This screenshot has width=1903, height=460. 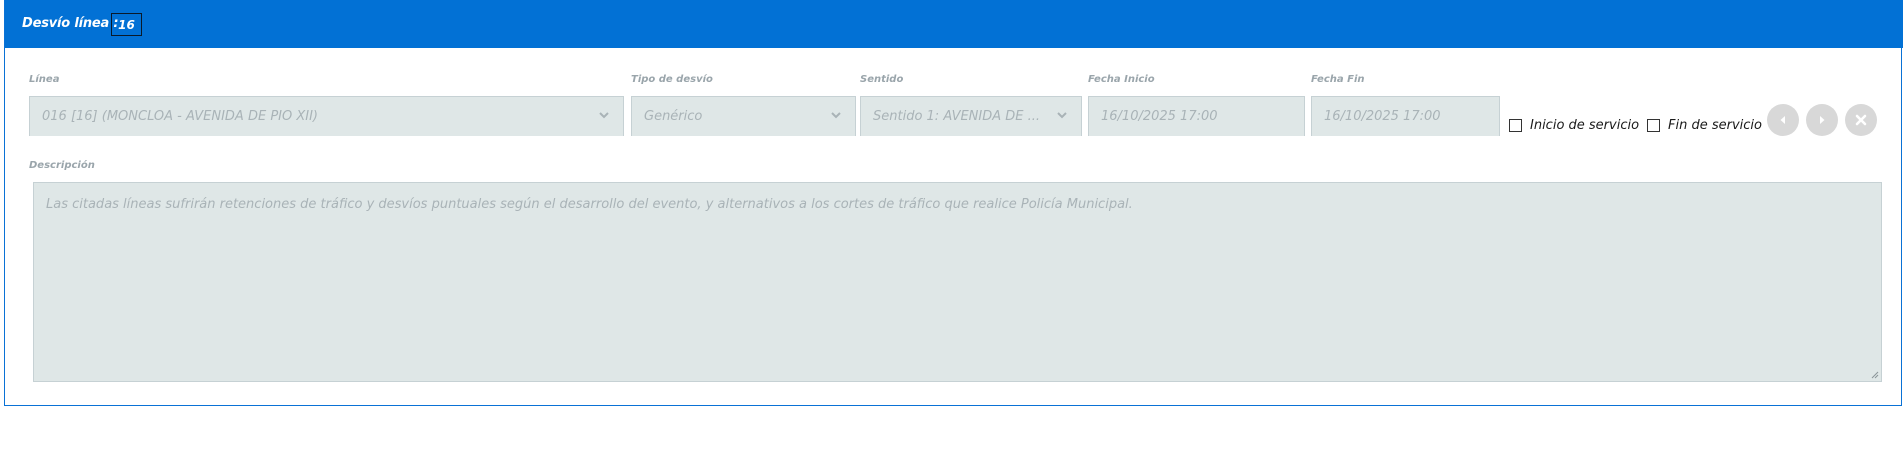 I want to click on fin-servicio-option: Fin de servicio, so click(x=1704, y=125).